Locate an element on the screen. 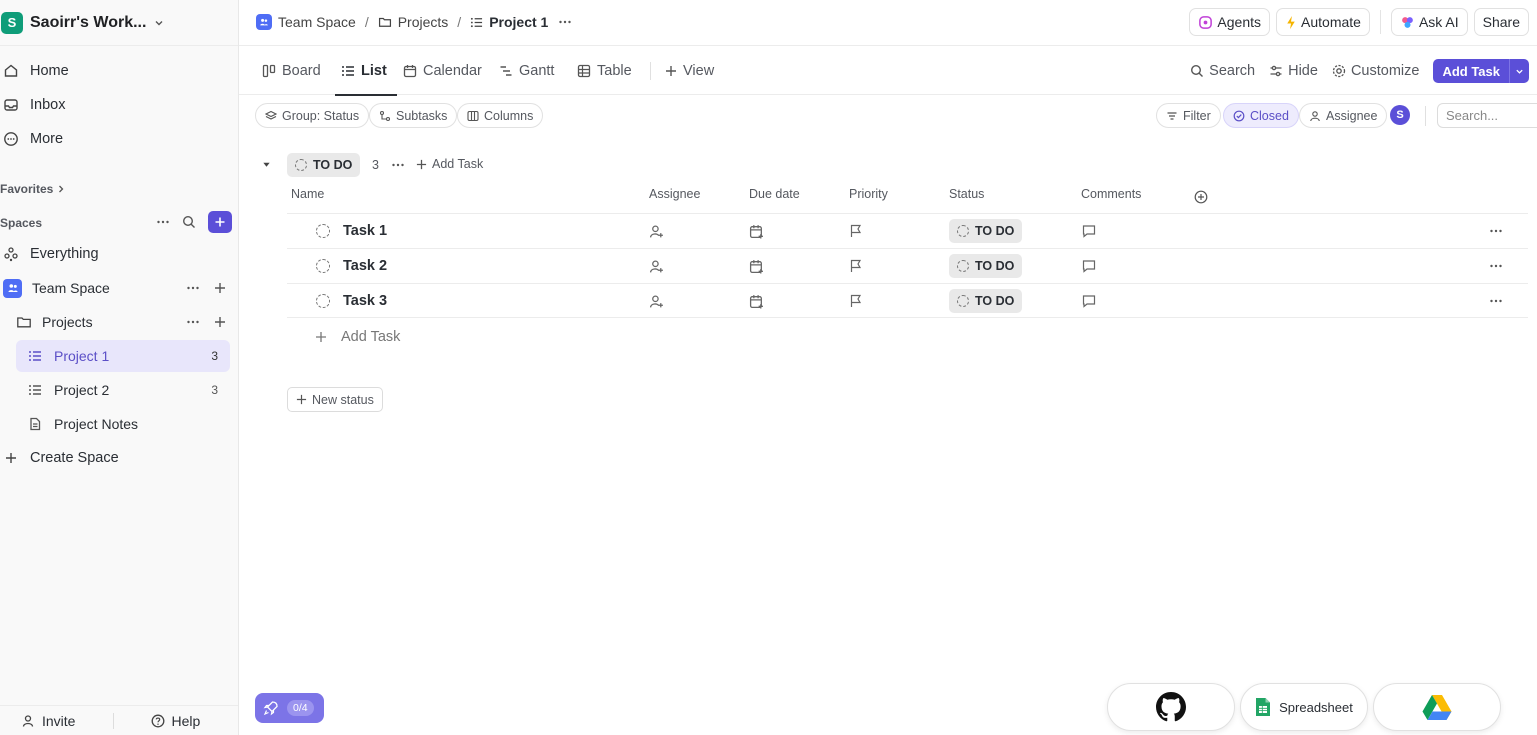  spreadsheet-integration-button: Spreadsheet is located at coordinates (1304, 707).